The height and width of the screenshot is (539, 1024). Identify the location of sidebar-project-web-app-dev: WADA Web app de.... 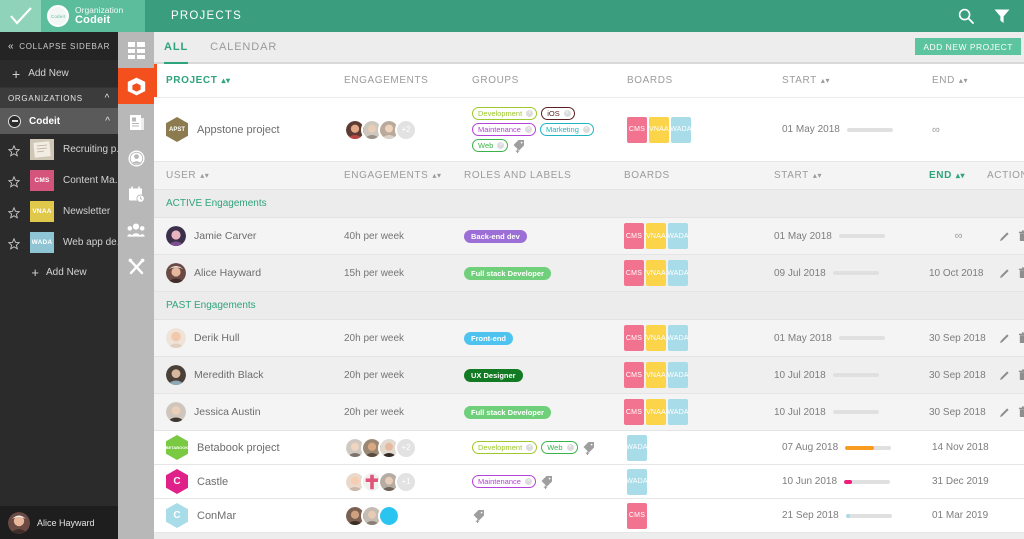
(59, 242).